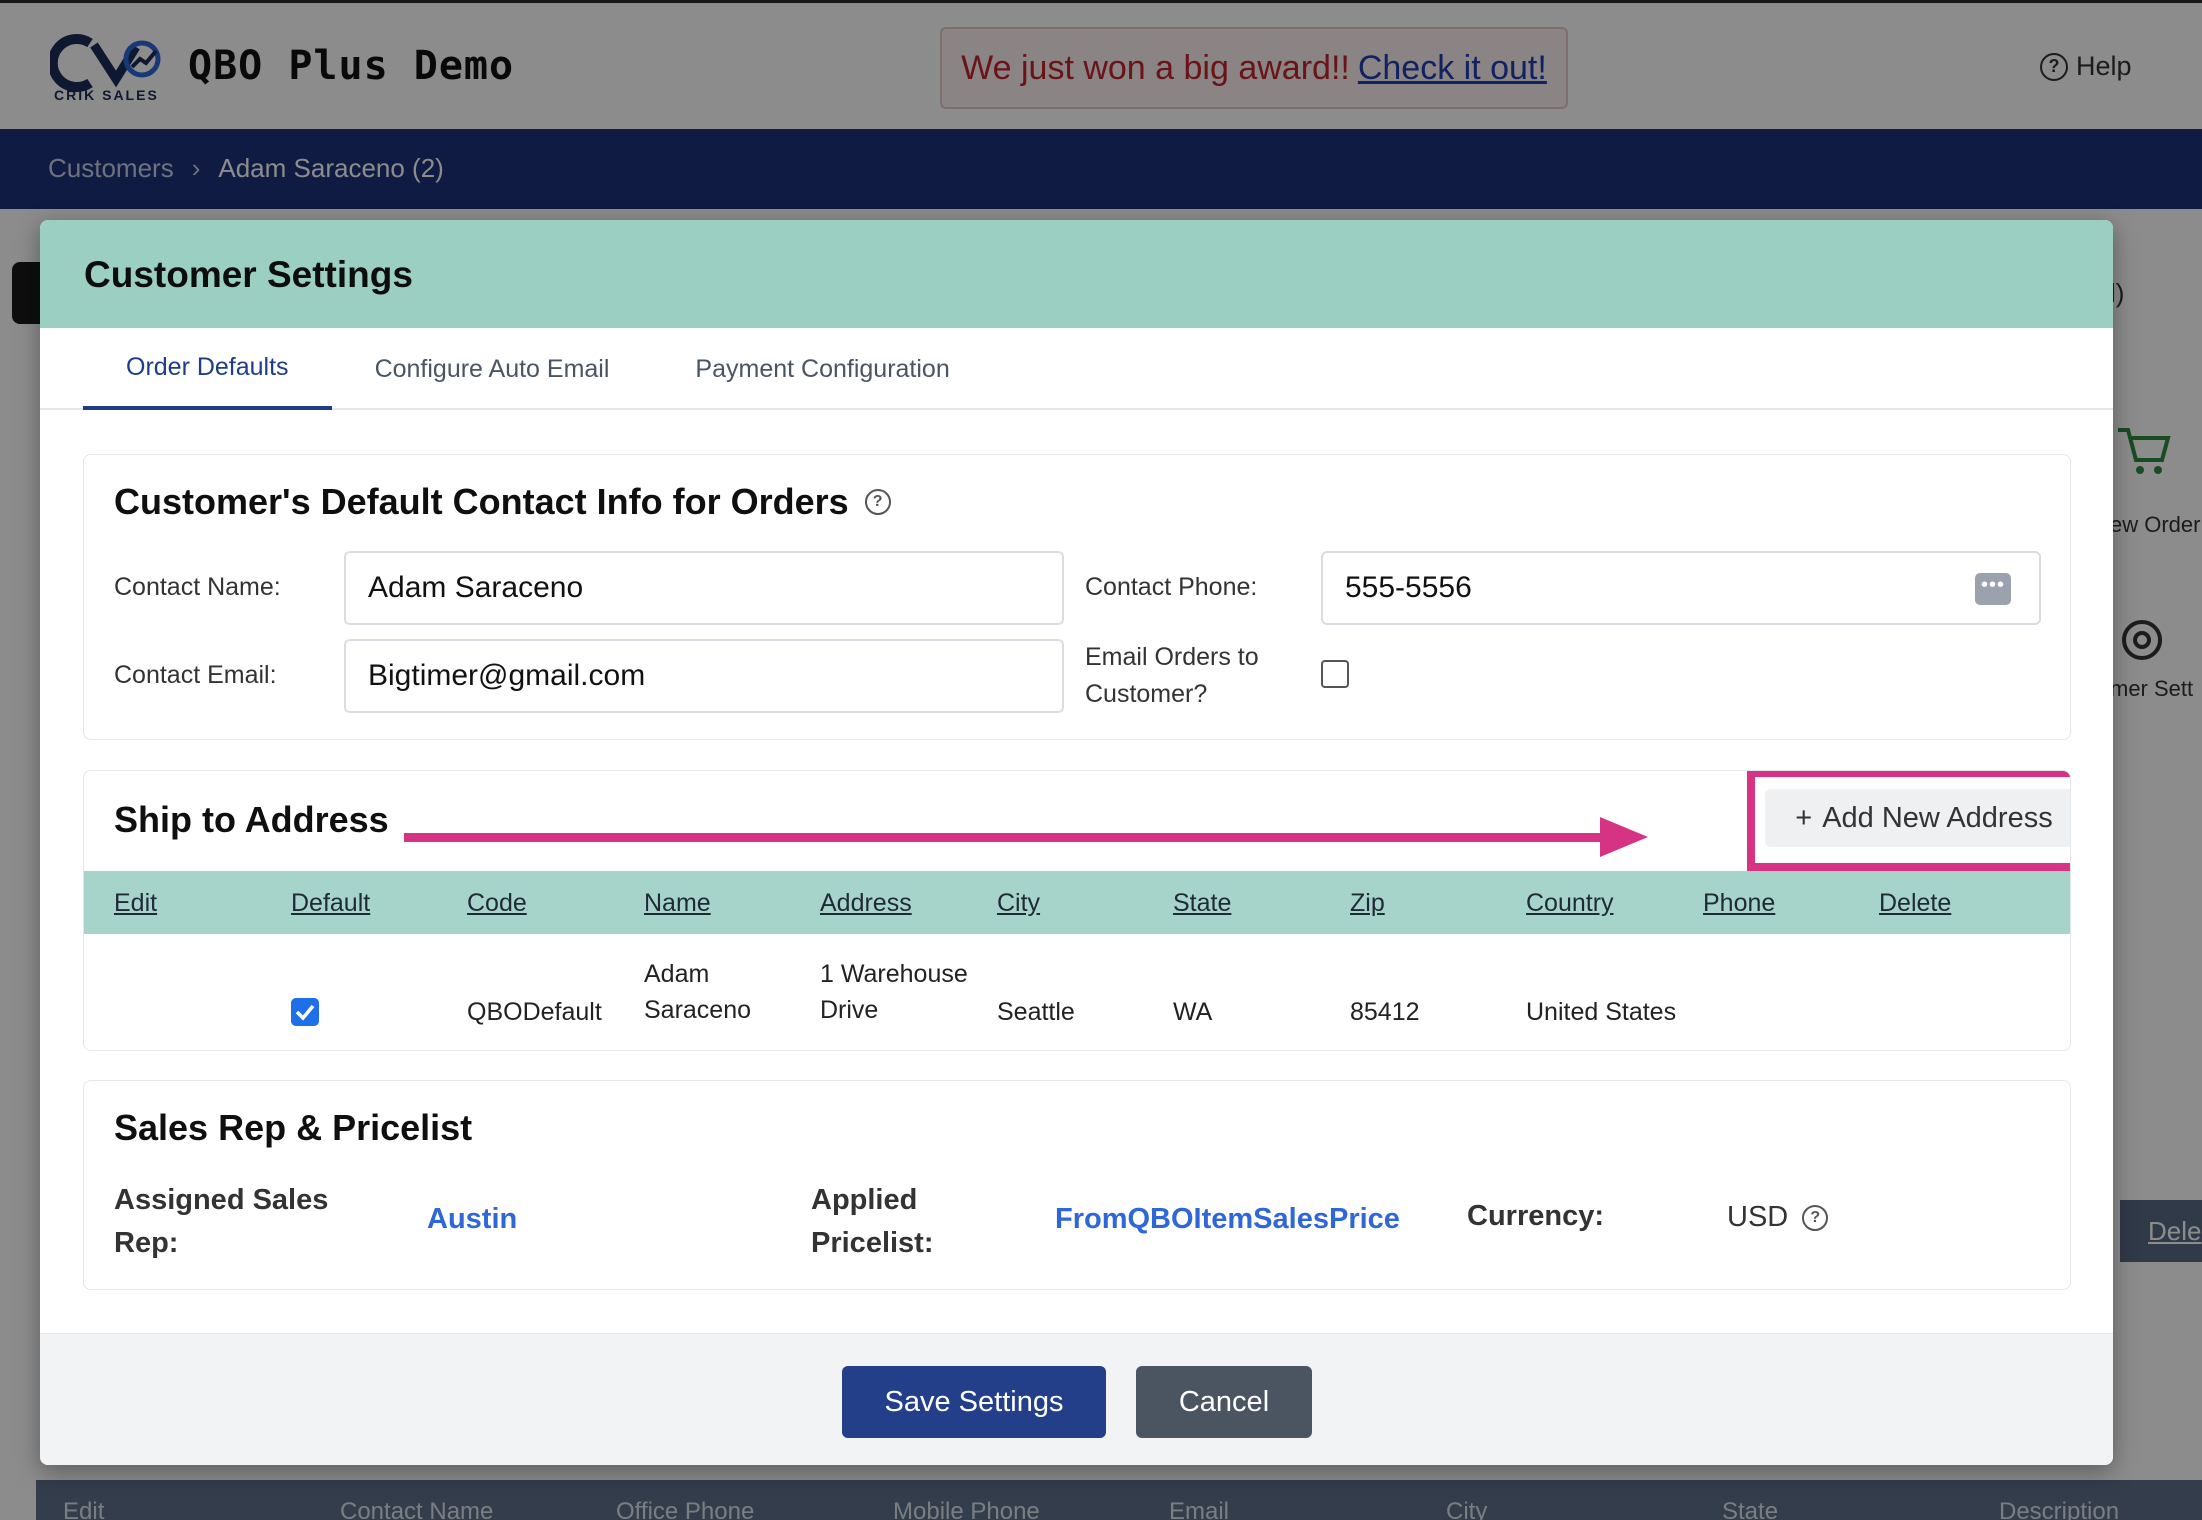 Image resolution: width=2202 pixels, height=1520 pixels. What do you see at coordinates (704, 676) in the screenshot?
I see `contact-email-input` at bounding box center [704, 676].